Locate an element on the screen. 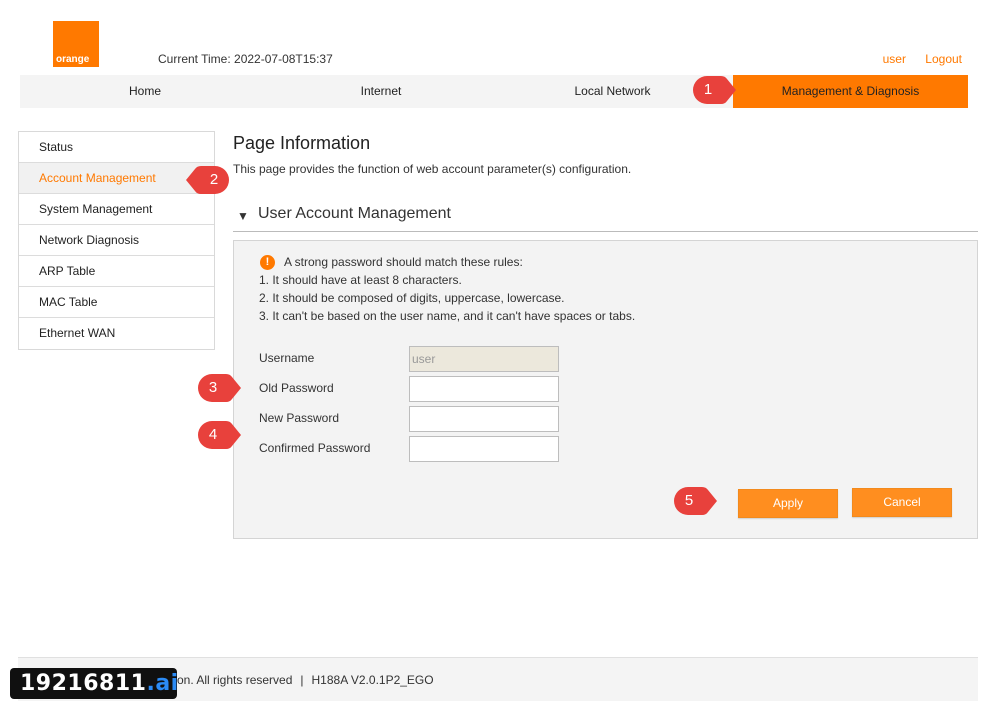 This screenshot has width=992, height=709. callout-marker-1: 1 is located at coordinates (714, 90).